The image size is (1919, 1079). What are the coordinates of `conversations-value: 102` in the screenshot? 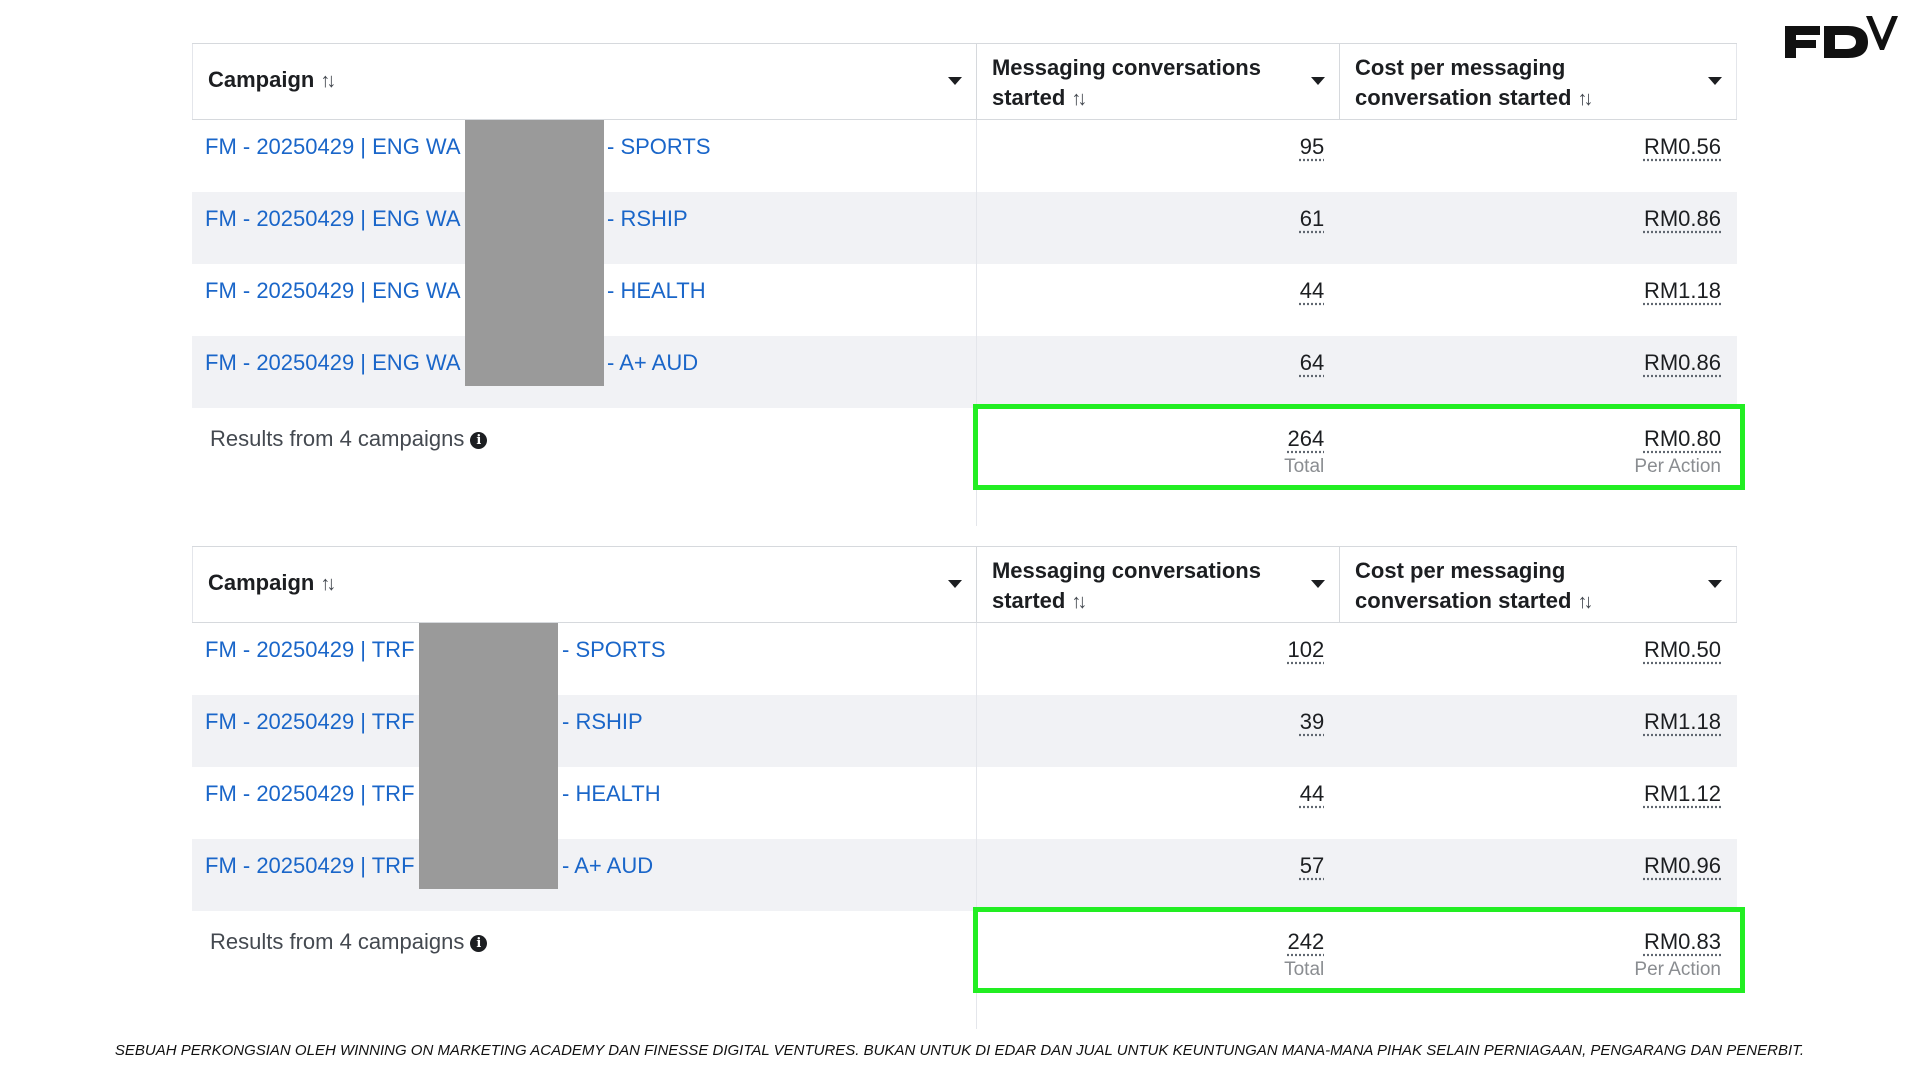 It's located at (1306, 650).